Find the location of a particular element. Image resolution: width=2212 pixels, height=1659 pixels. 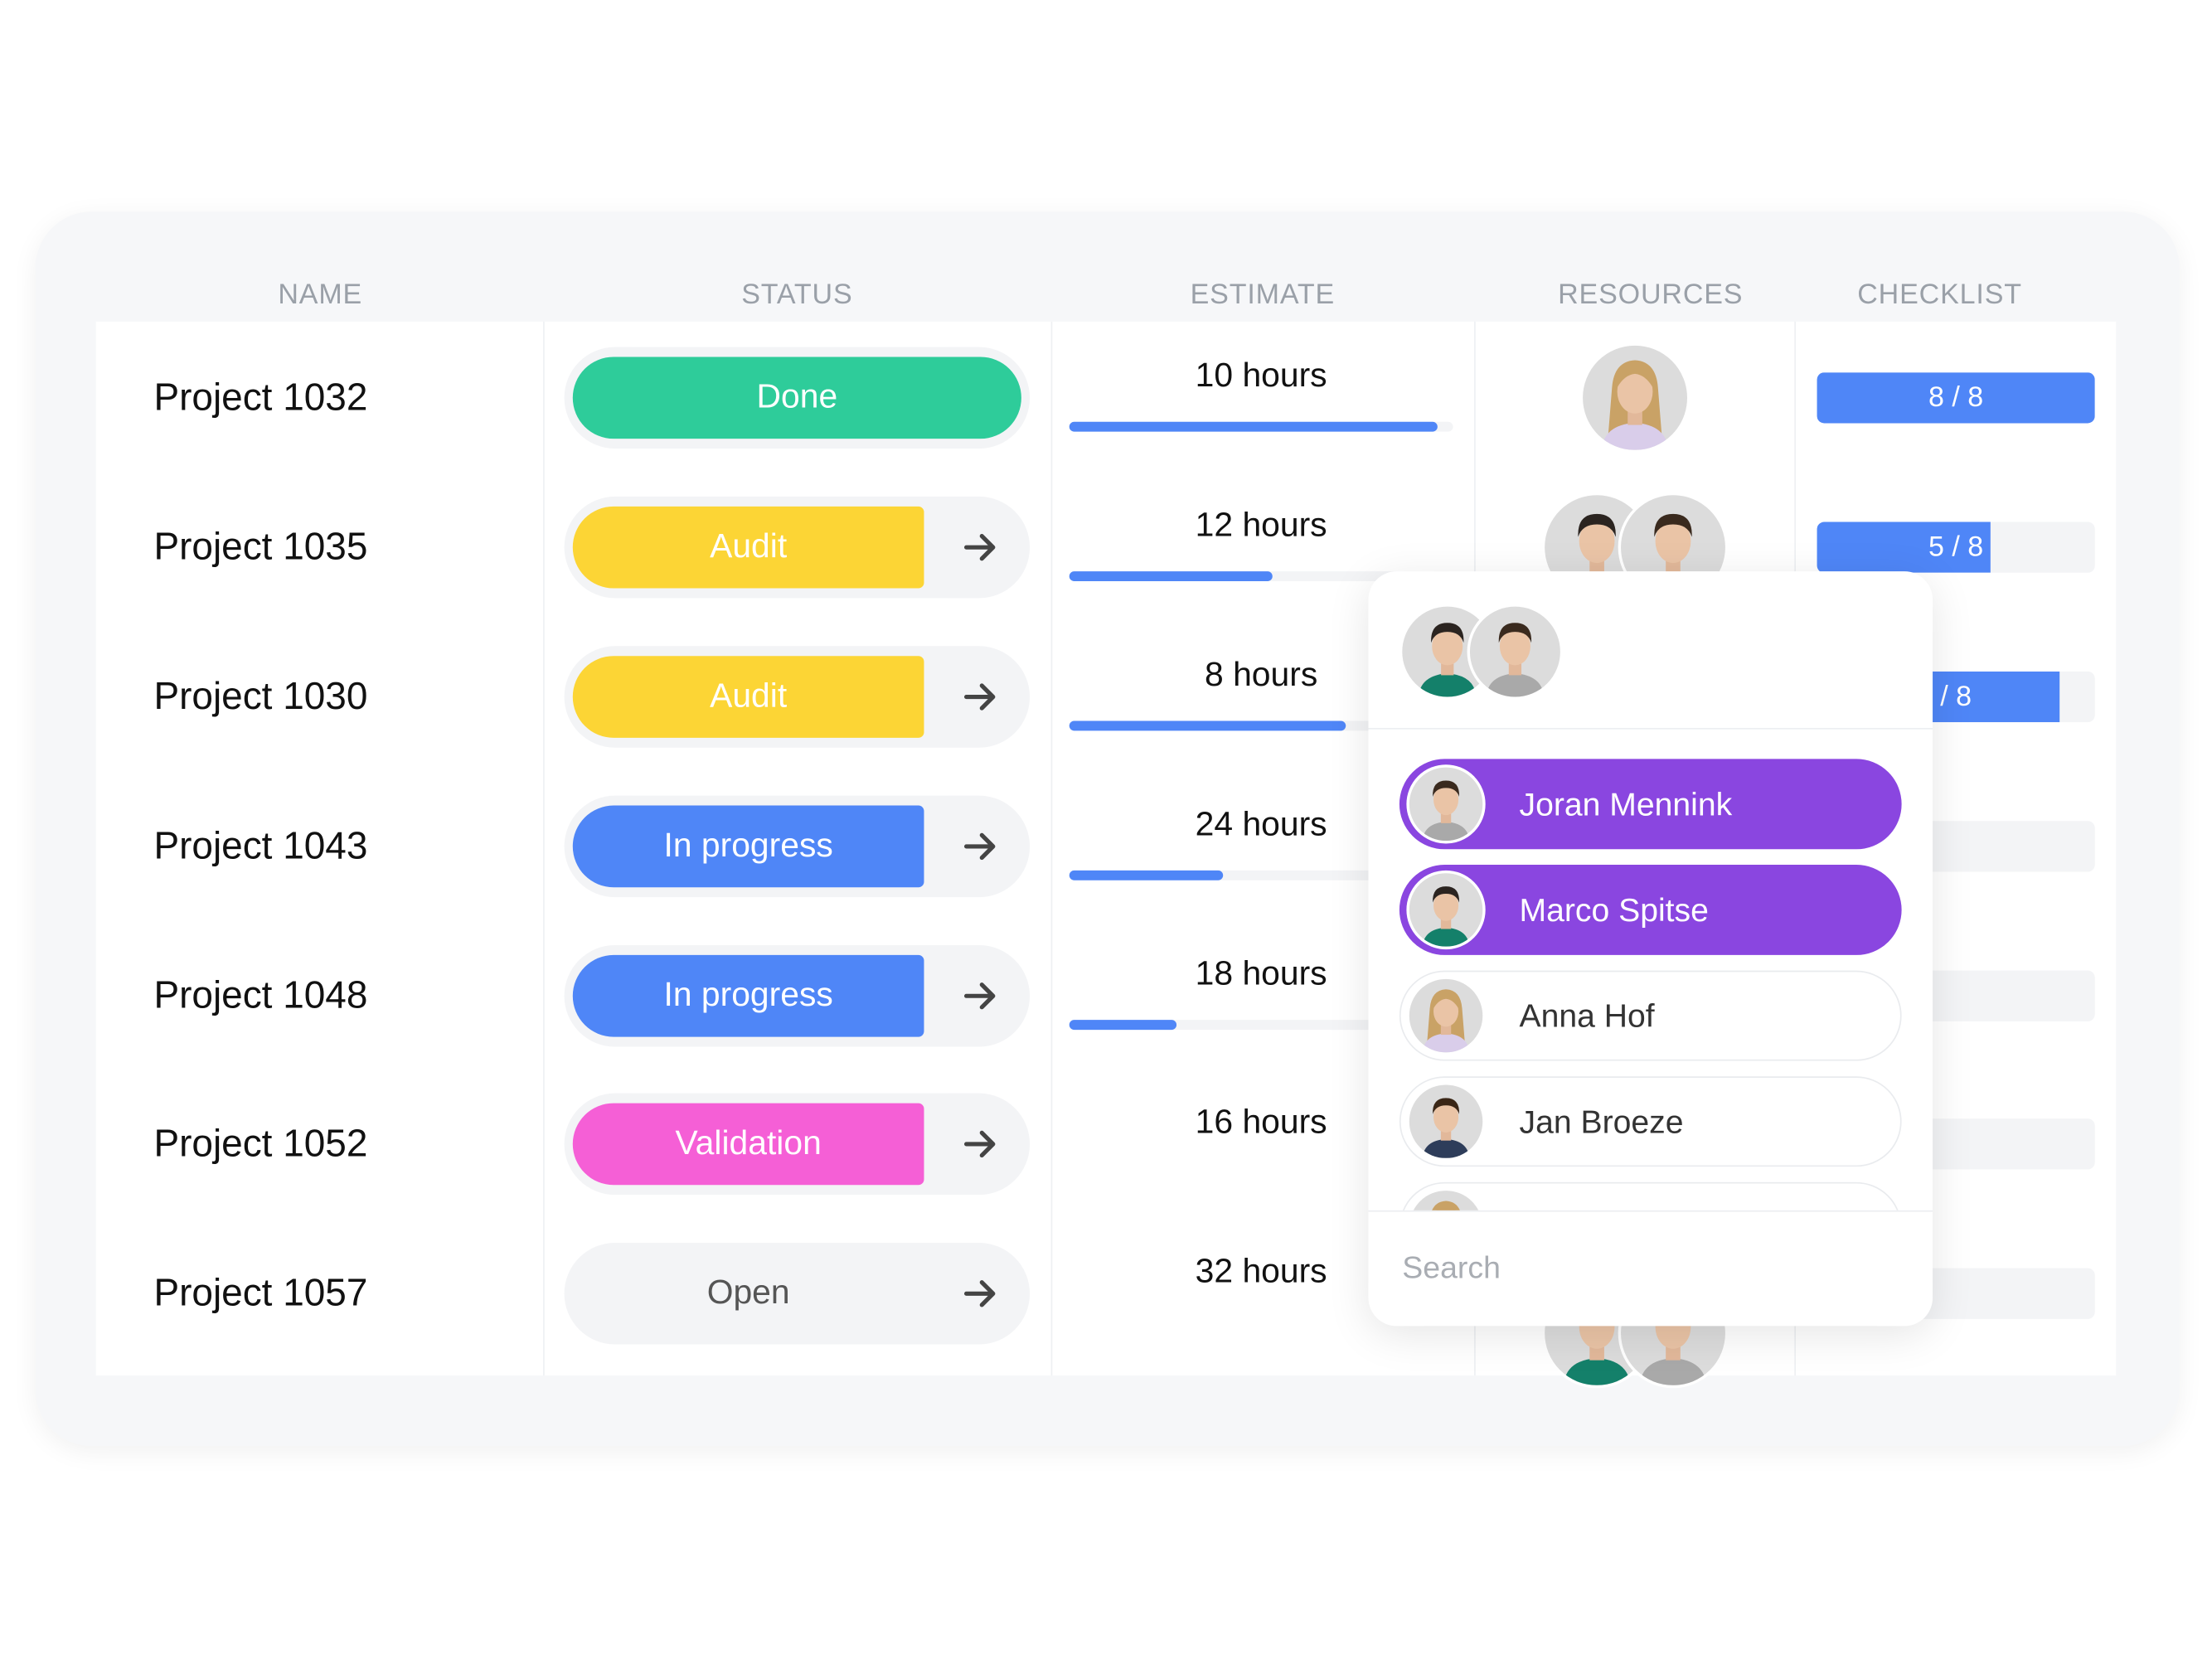

project-name: Project 1048 is located at coordinates (260, 996).